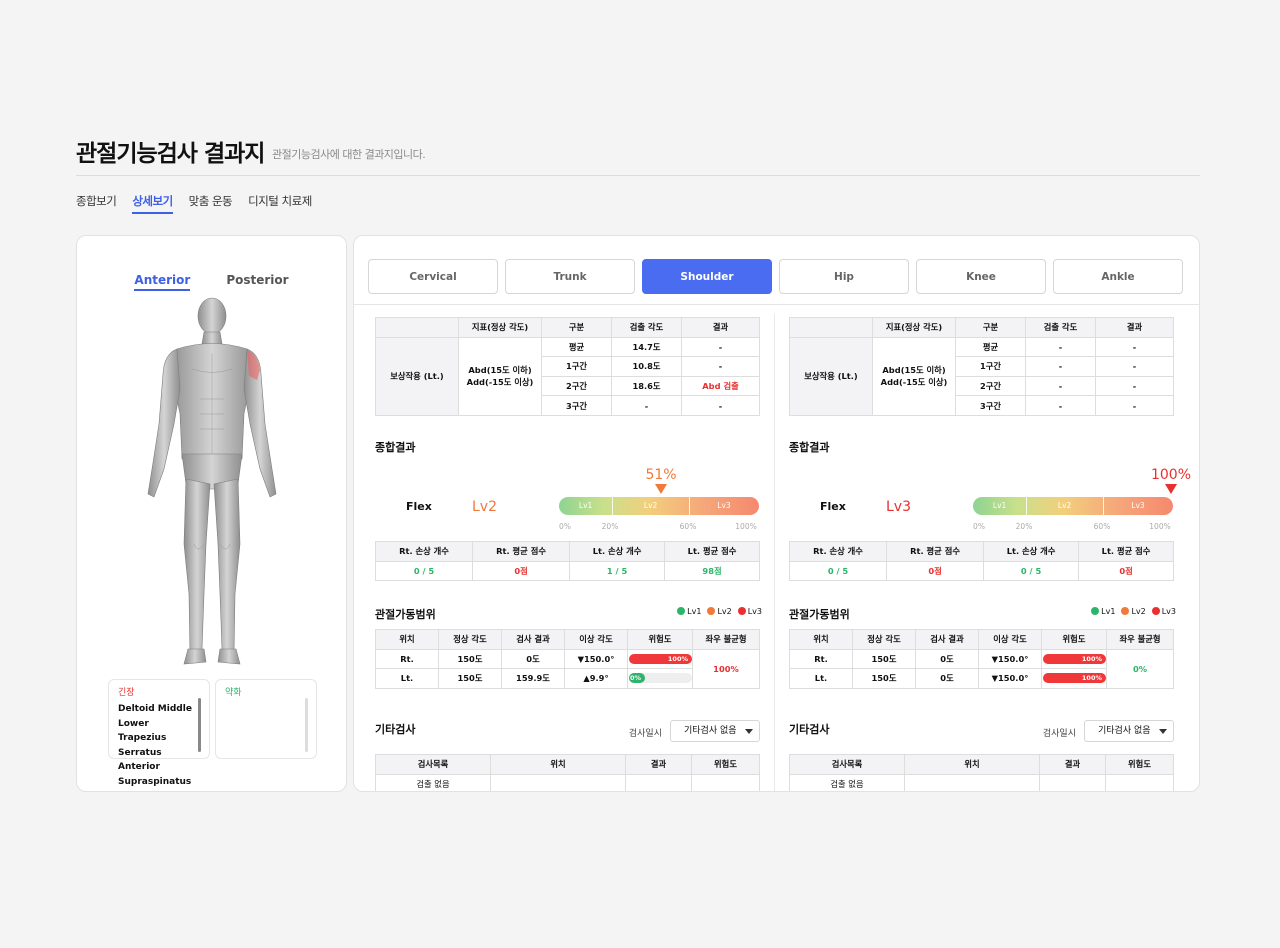  Describe the element at coordinates (585, 505) in the screenshot. I see `gauge-segment-label: Lv1` at that location.